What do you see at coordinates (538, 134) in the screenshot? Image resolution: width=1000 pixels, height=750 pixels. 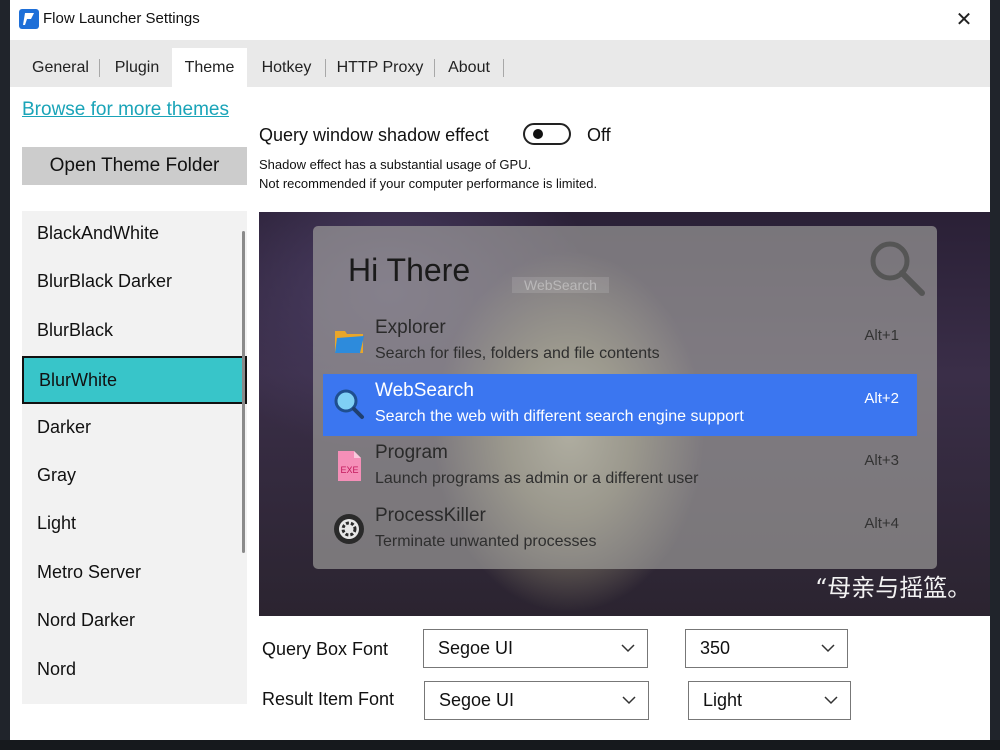 I see `toggle-knob` at bounding box center [538, 134].